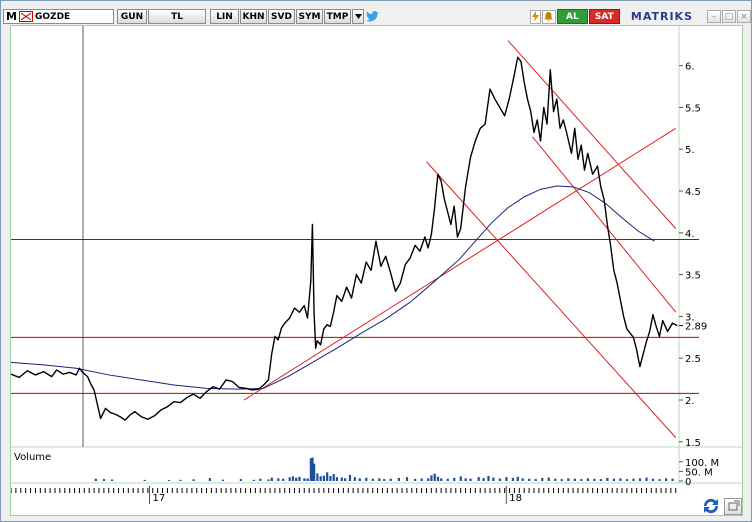 This screenshot has width=752, height=522. I want to click on khn-button: KHN, so click(253, 16).